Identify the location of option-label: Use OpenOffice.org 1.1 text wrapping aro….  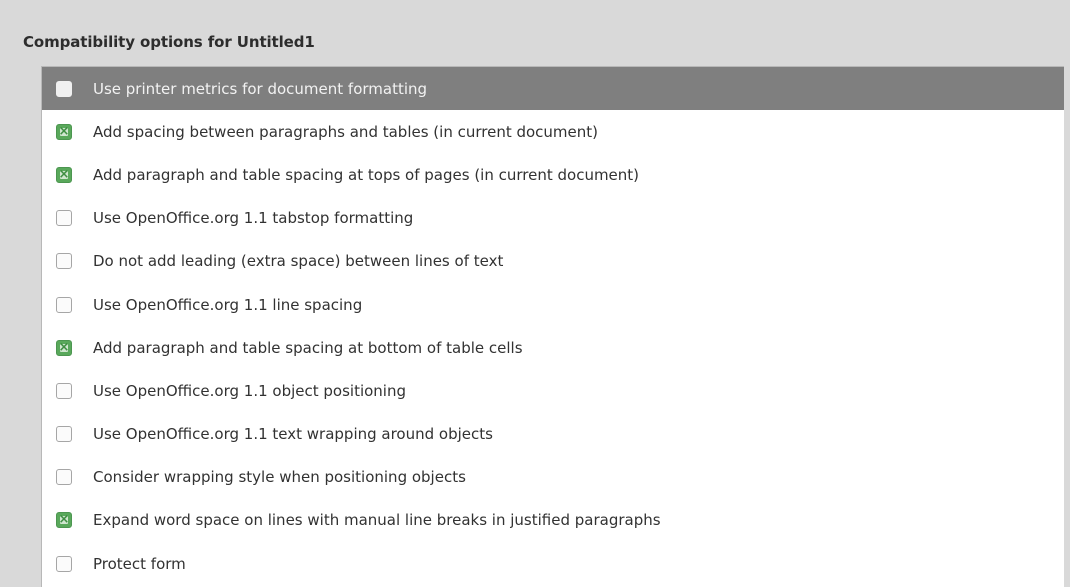
(293, 434).